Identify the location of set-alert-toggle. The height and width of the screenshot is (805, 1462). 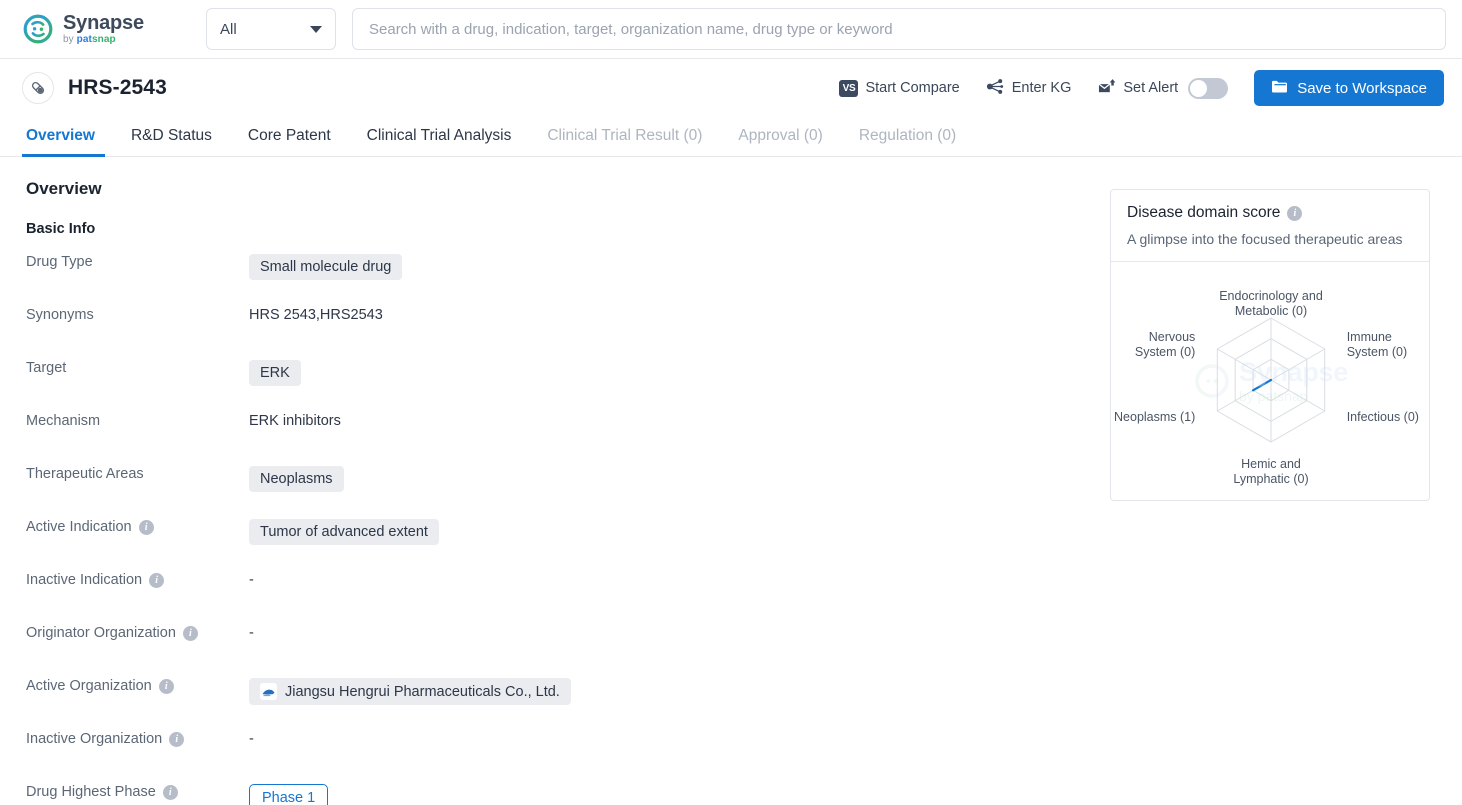
(1208, 88).